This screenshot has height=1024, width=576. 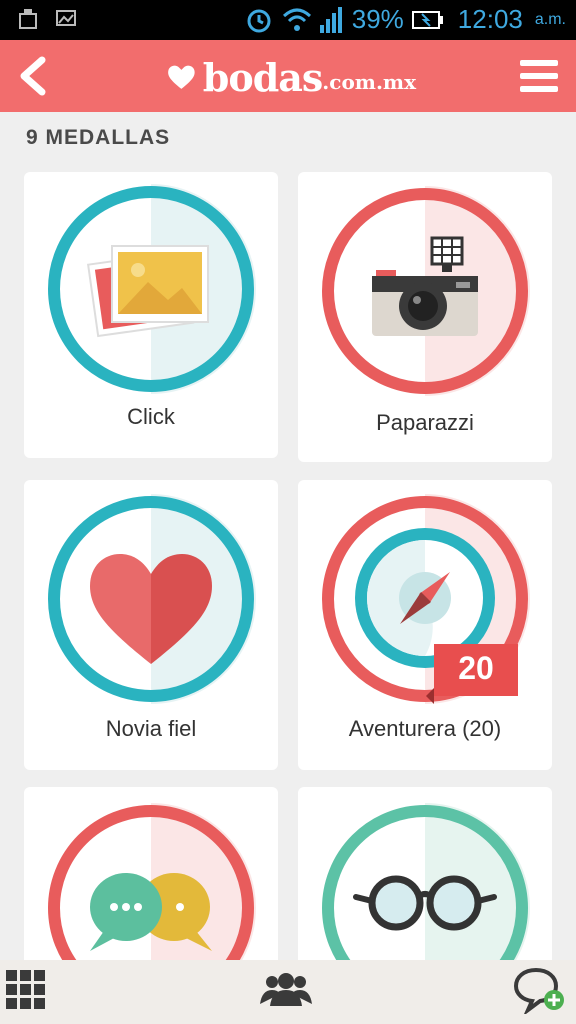 I want to click on battery-icon, so click(x=427, y=19).